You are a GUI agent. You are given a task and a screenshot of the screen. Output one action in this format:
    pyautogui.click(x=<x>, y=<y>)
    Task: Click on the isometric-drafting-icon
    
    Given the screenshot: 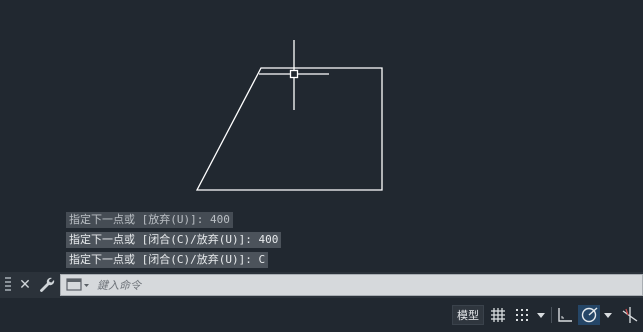 What is the action you would take?
    pyautogui.click(x=630, y=315)
    